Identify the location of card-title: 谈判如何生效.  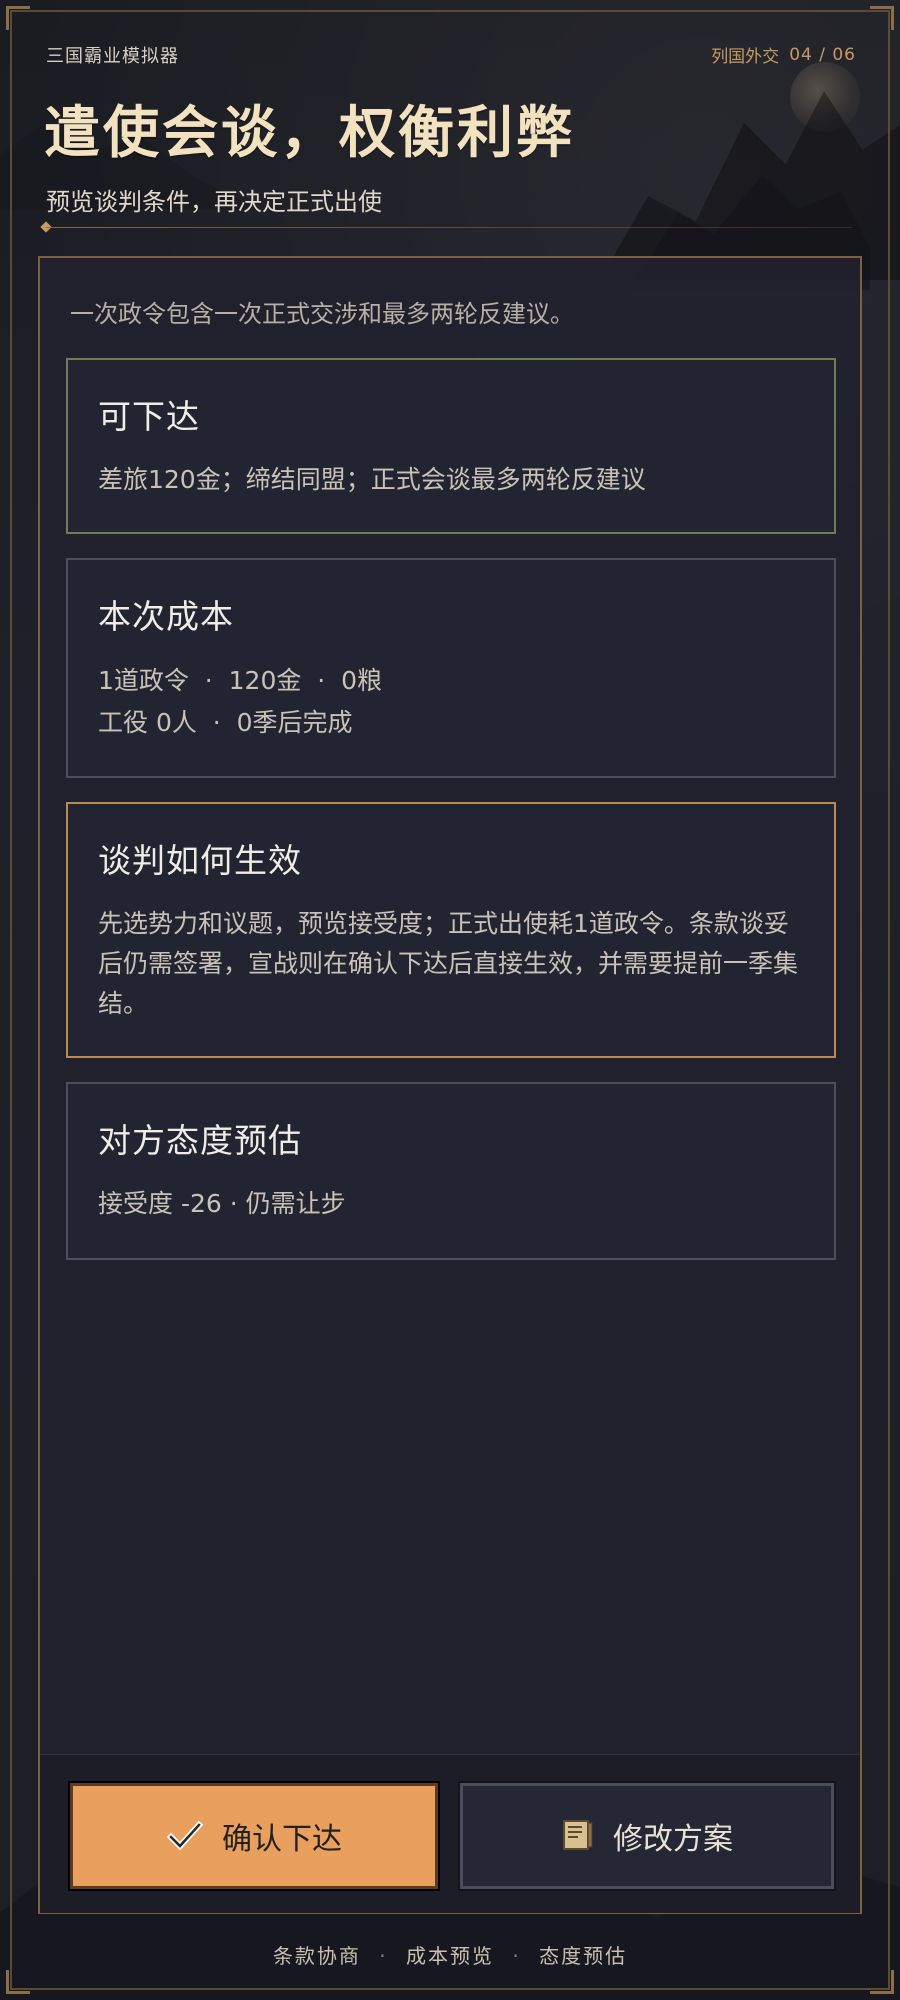
(200, 860).